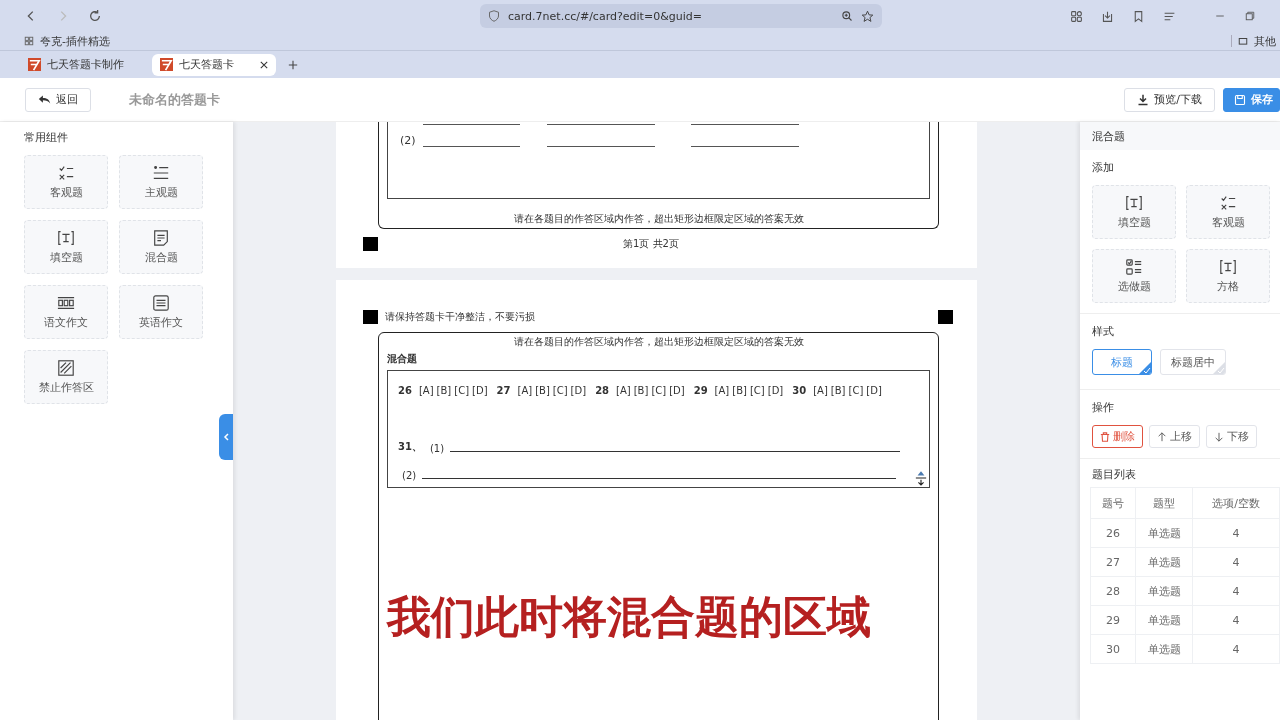 The width and height of the screenshot is (1280, 720). I want to click on add-tile: 填空题, so click(1134, 212).